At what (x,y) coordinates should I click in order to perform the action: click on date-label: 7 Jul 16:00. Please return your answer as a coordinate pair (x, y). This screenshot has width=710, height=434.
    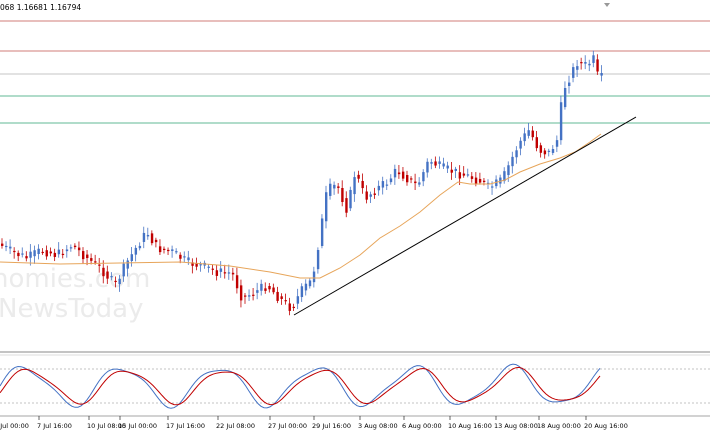
    Looking at the image, I should click on (54, 426).